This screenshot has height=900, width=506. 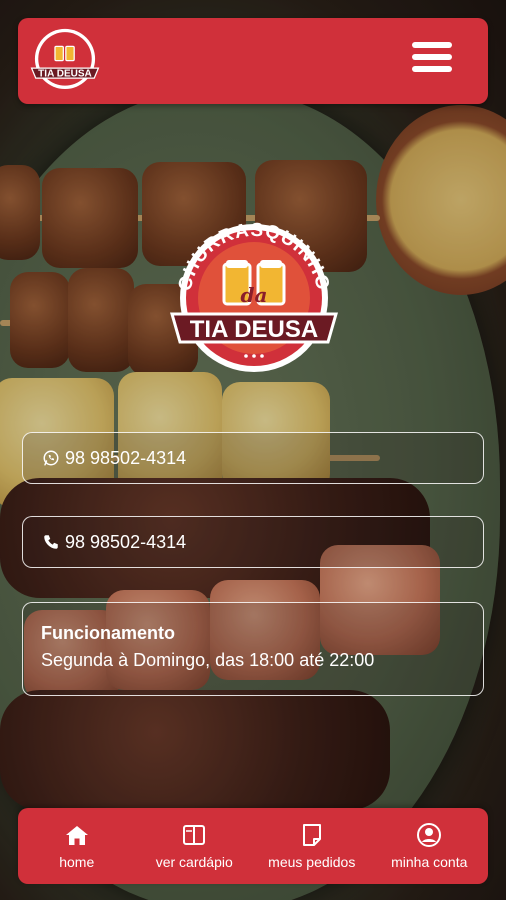 I want to click on hamburger-menu-icon, so click(x=432, y=61).